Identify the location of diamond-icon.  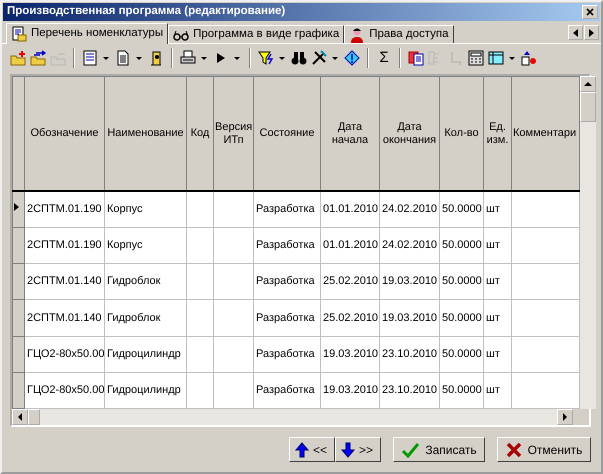
(352, 58).